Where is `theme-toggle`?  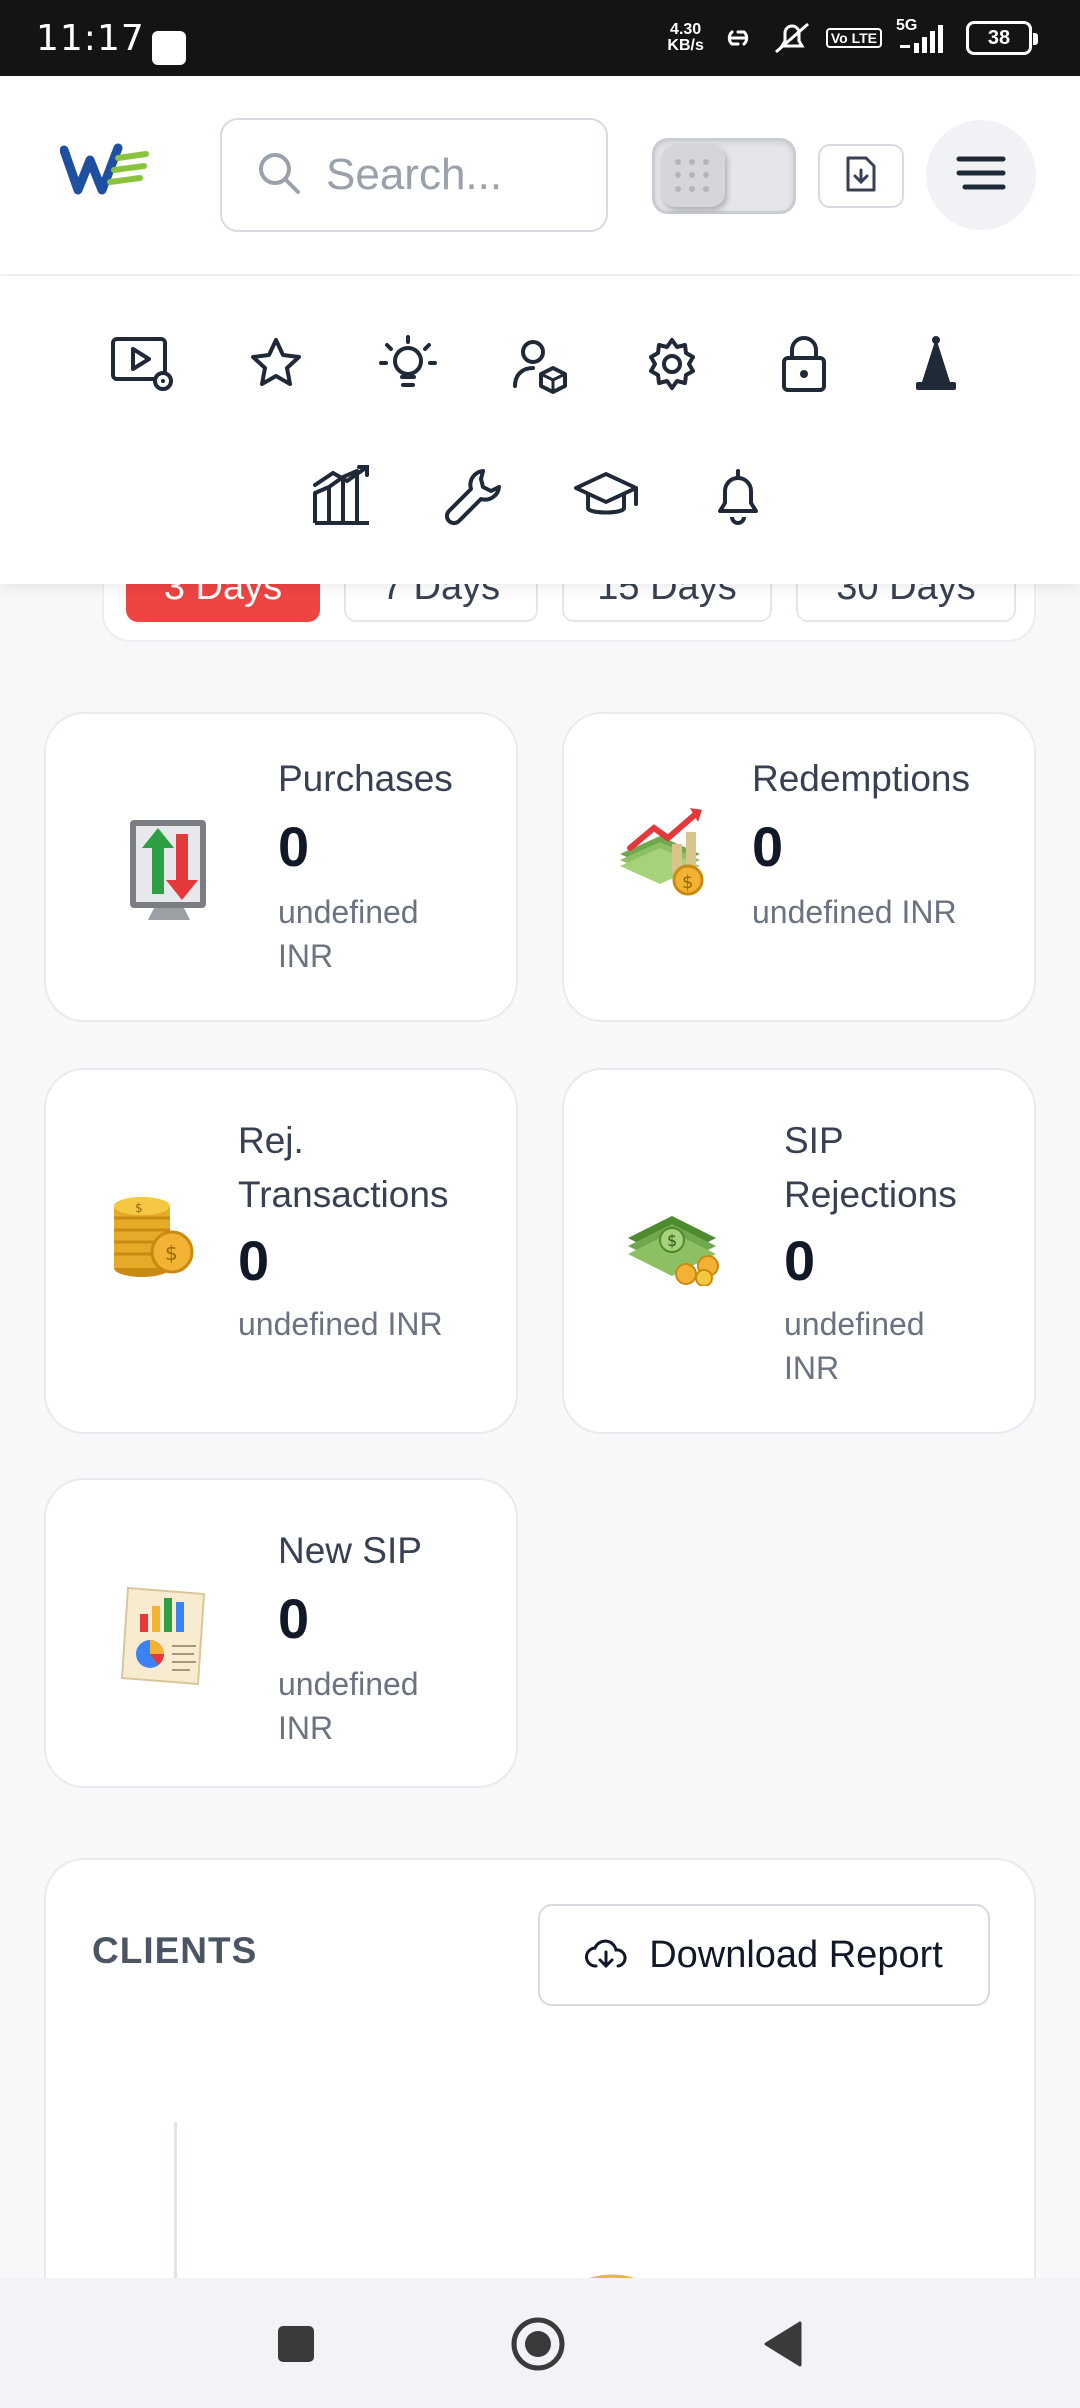
theme-toggle is located at coordinates (724, 176).